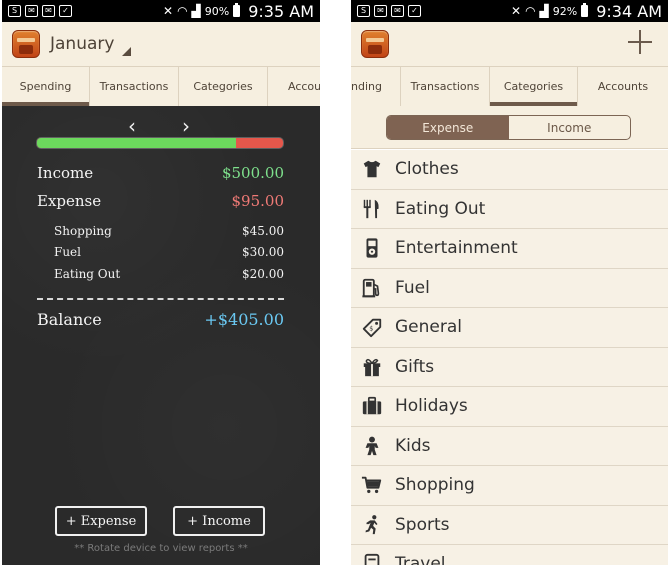 This screenshot has height=565, width=670. What do you see at coordinates (623, 86) in the screenshot?
I see `tab-accounts: Accounts` at bounding box center [623, 86].